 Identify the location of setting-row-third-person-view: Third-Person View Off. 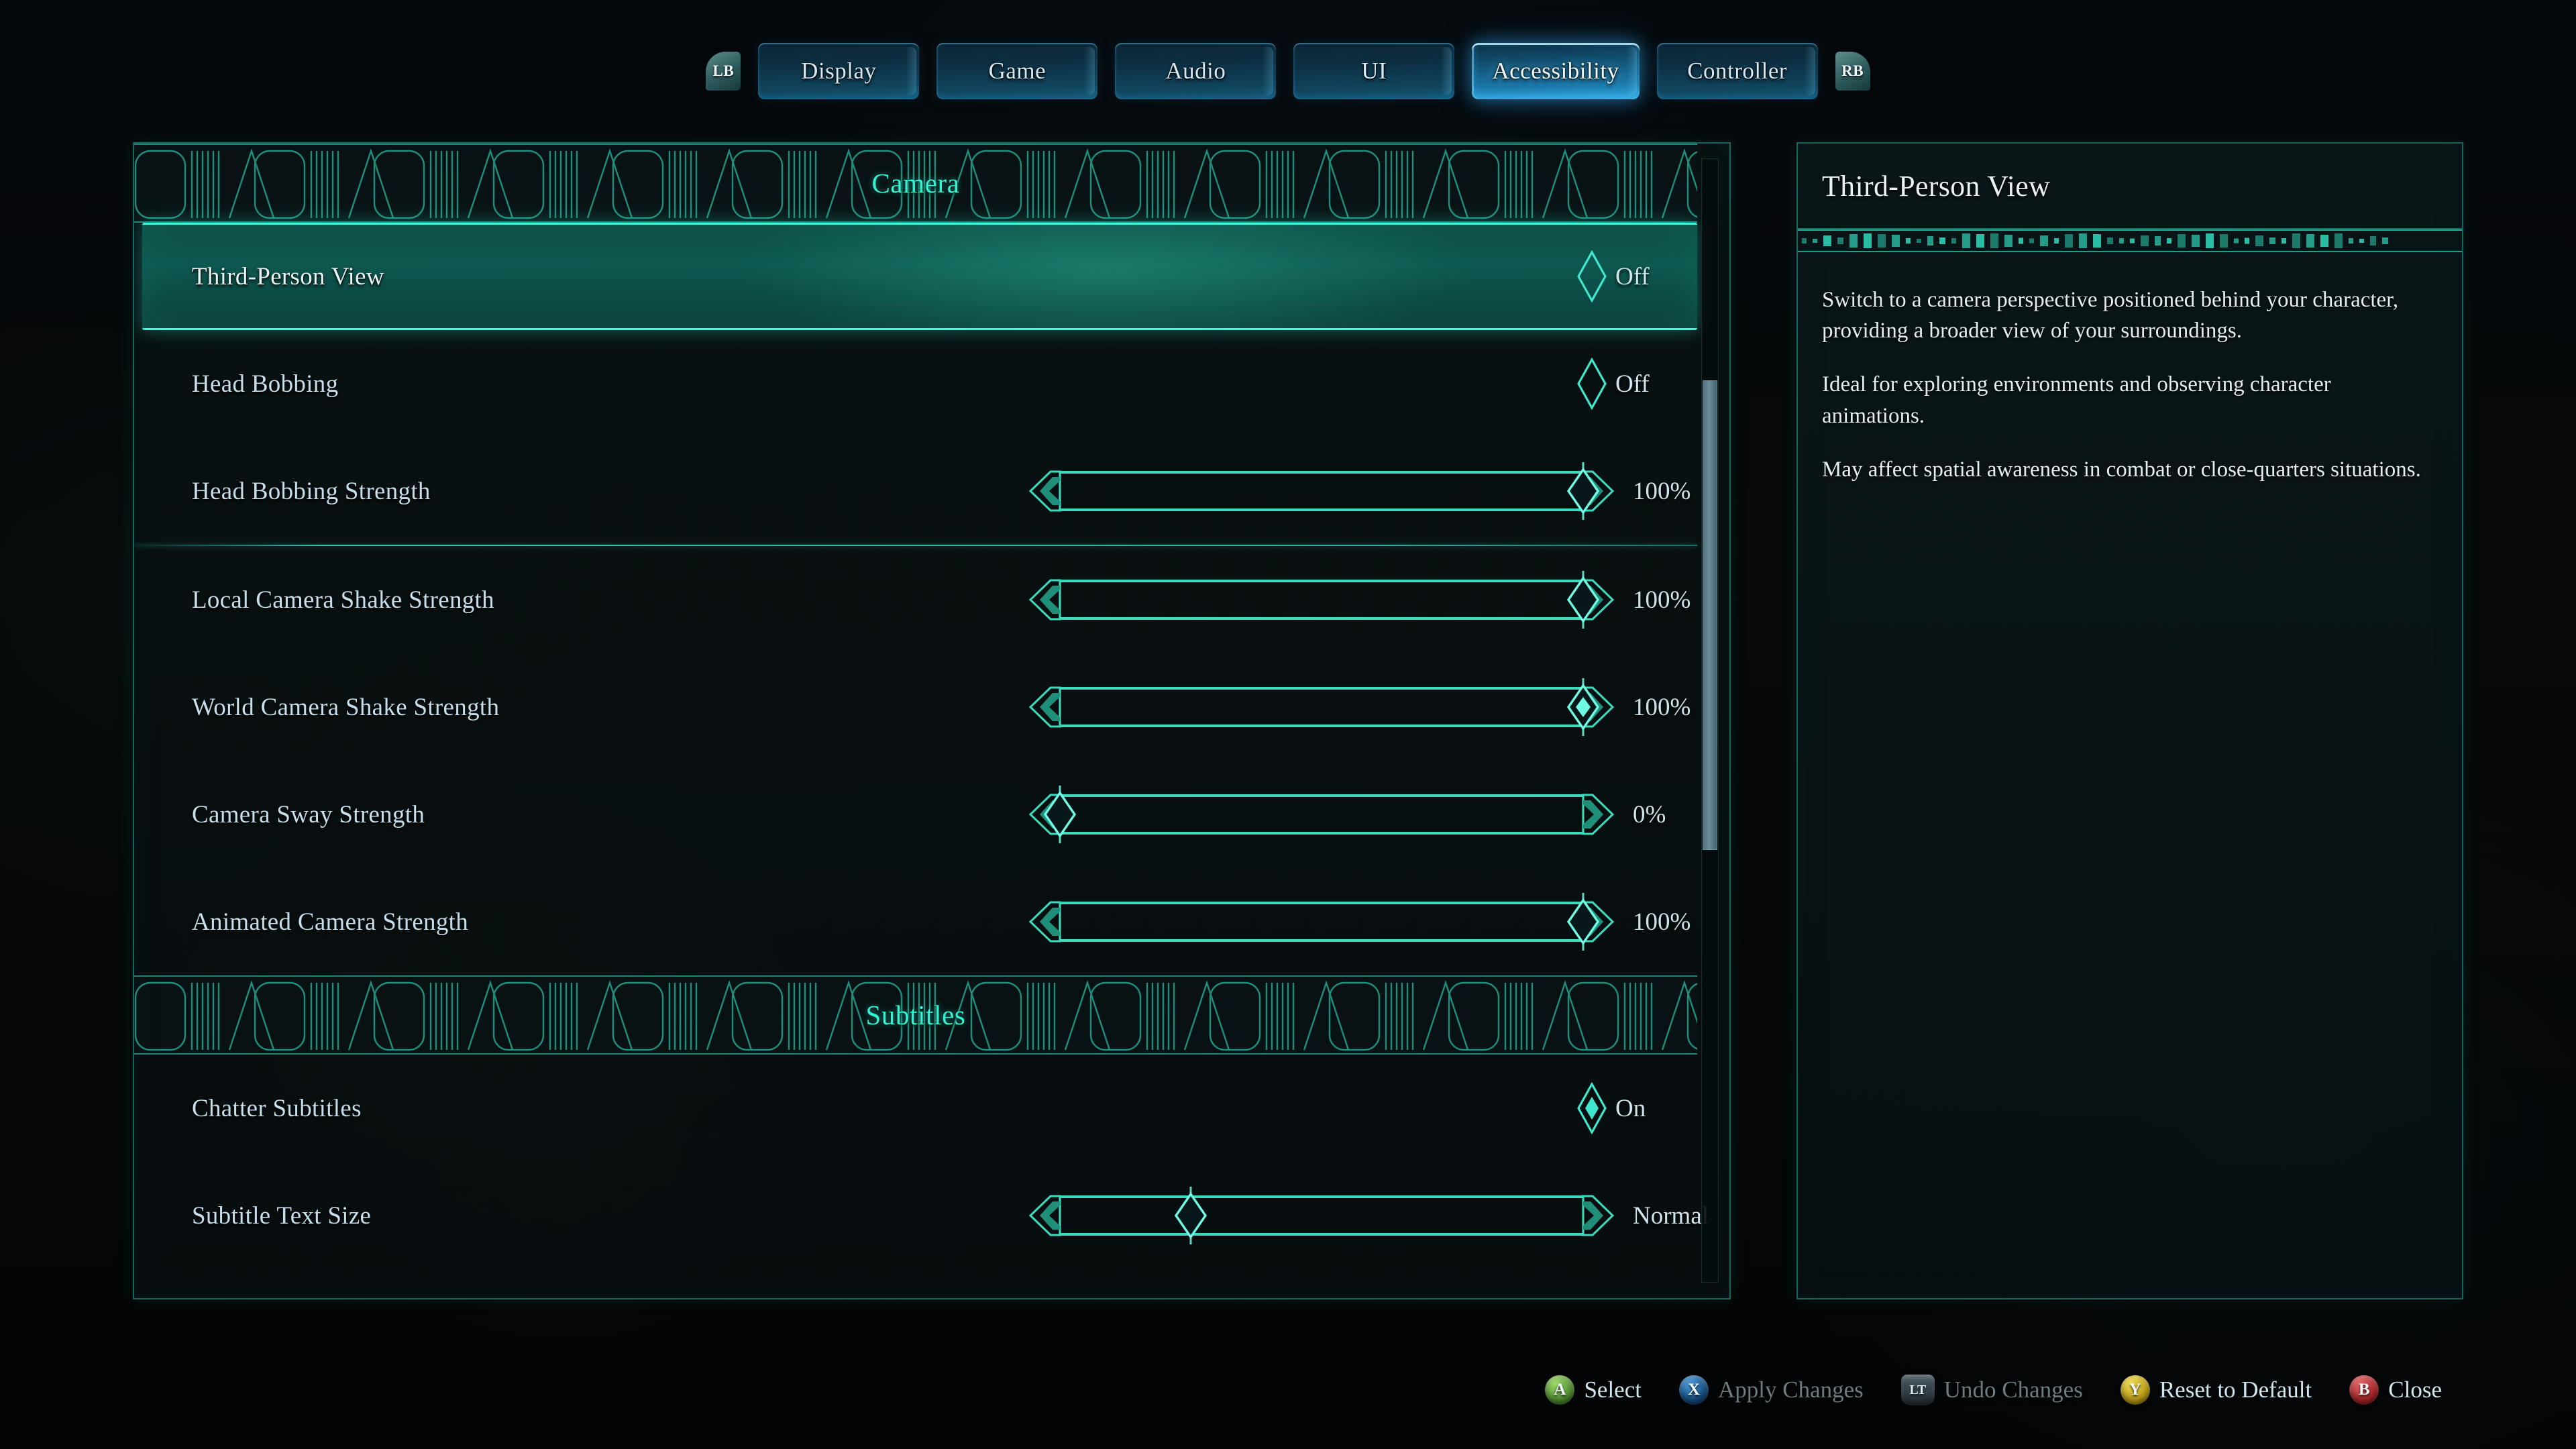
(919, 276).